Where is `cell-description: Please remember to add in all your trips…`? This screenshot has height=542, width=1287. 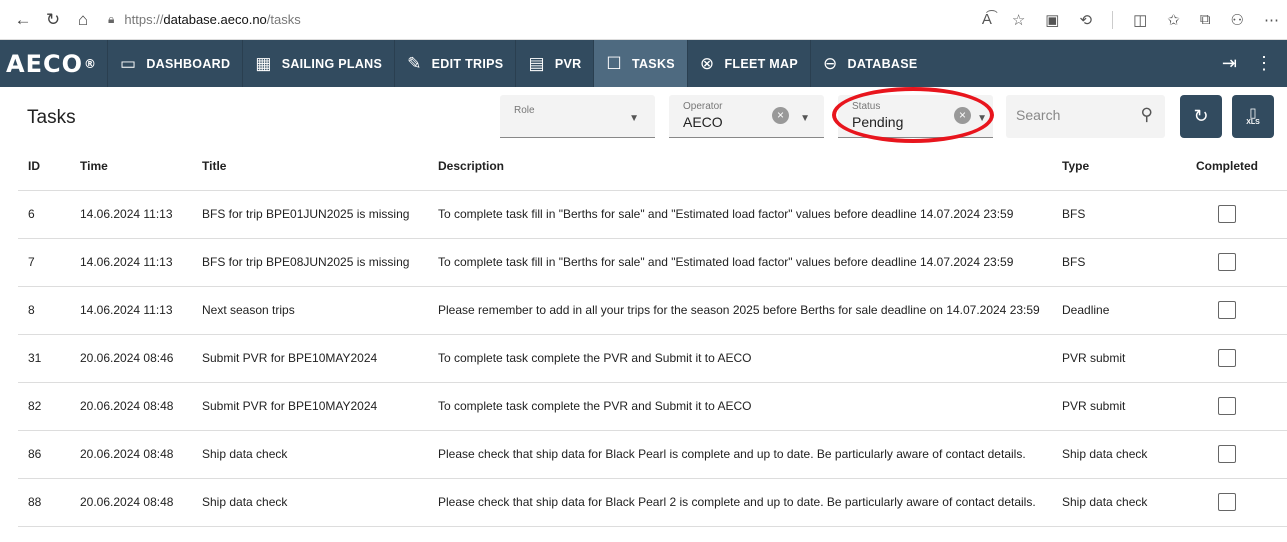
cell-description: Please remember to add in all your trips… is located at coordinates (740, 310).